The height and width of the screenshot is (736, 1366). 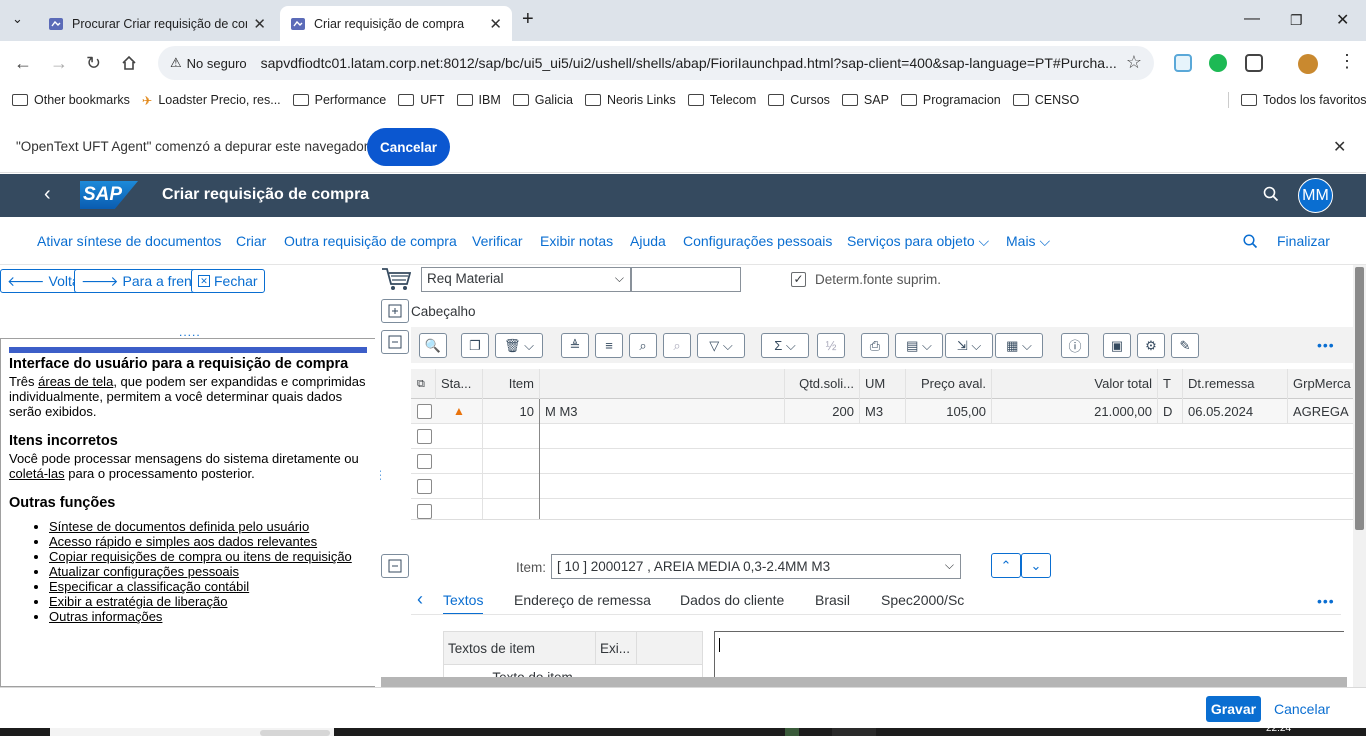 What do you see at coordinates (149, 586) in the screenshot?
I see `help-link: Especificar a classificação contábil` at bounding box center [149, 586].